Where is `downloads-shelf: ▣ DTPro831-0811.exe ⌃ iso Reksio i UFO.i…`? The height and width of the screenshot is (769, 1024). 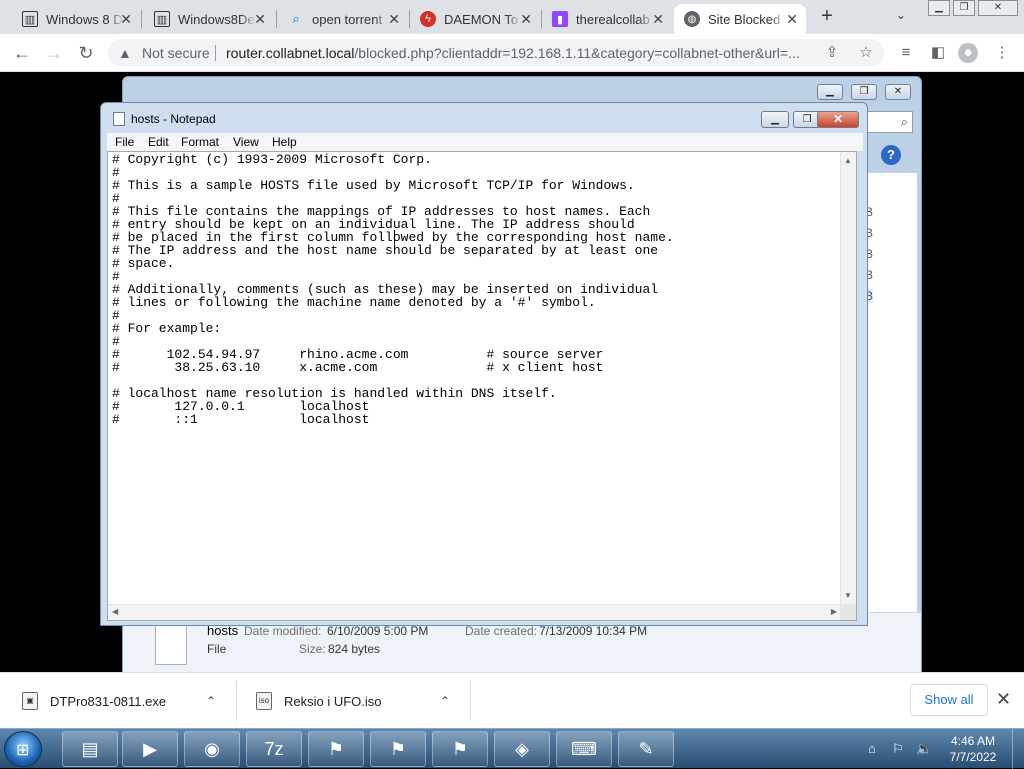 downloads-shelf: ▣ DTPro831-0811.exe ⌃ iso Reksio i UFO.i… is located at coordinates (512, 700).